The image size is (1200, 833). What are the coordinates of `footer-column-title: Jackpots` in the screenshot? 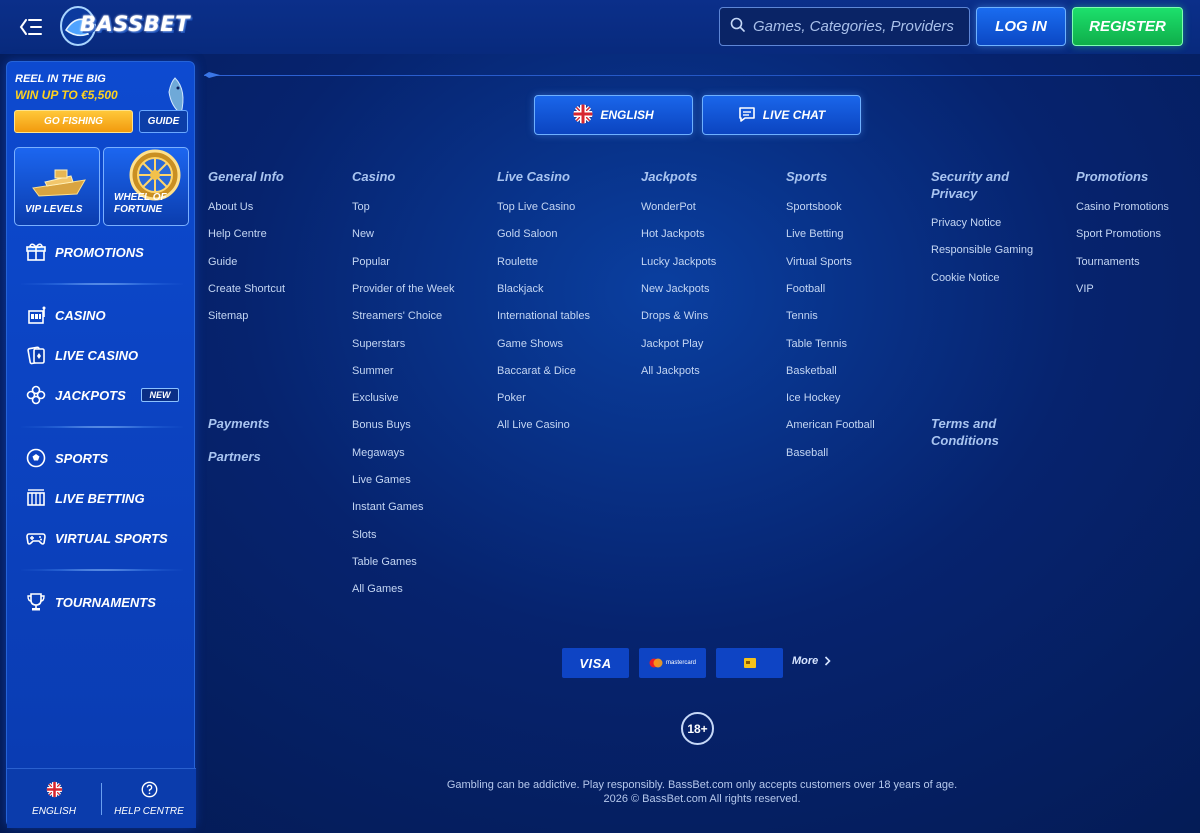 It's located at (669, 176).